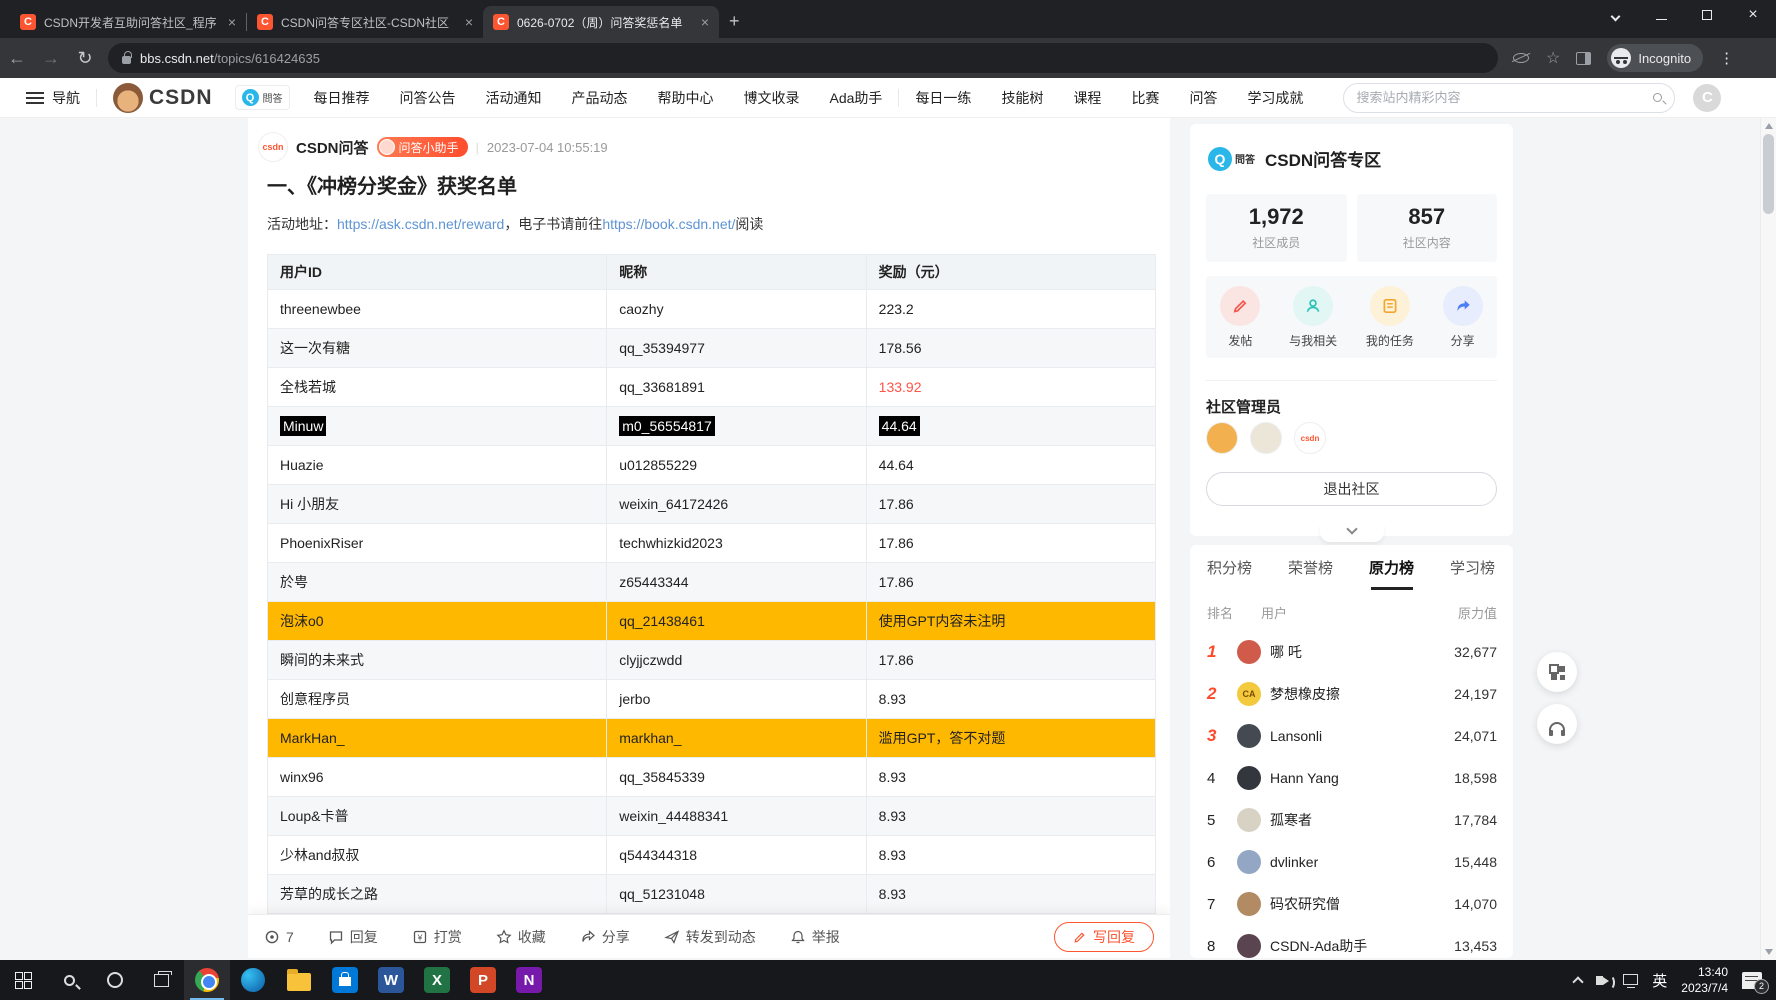  I want to click on forward-button: →, so click(51, 58).